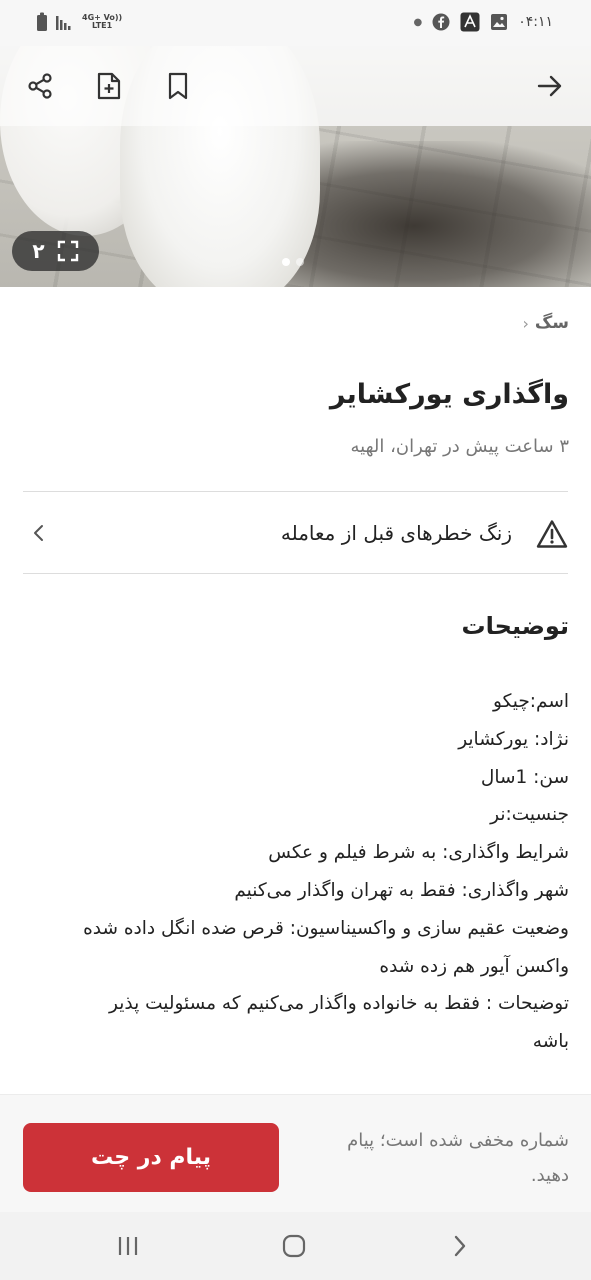  What do you see at coordinates (483, 22) in the screenshot?
I see `status-right: ● ۰۴:۱۱` at bounding box center [483, 22].